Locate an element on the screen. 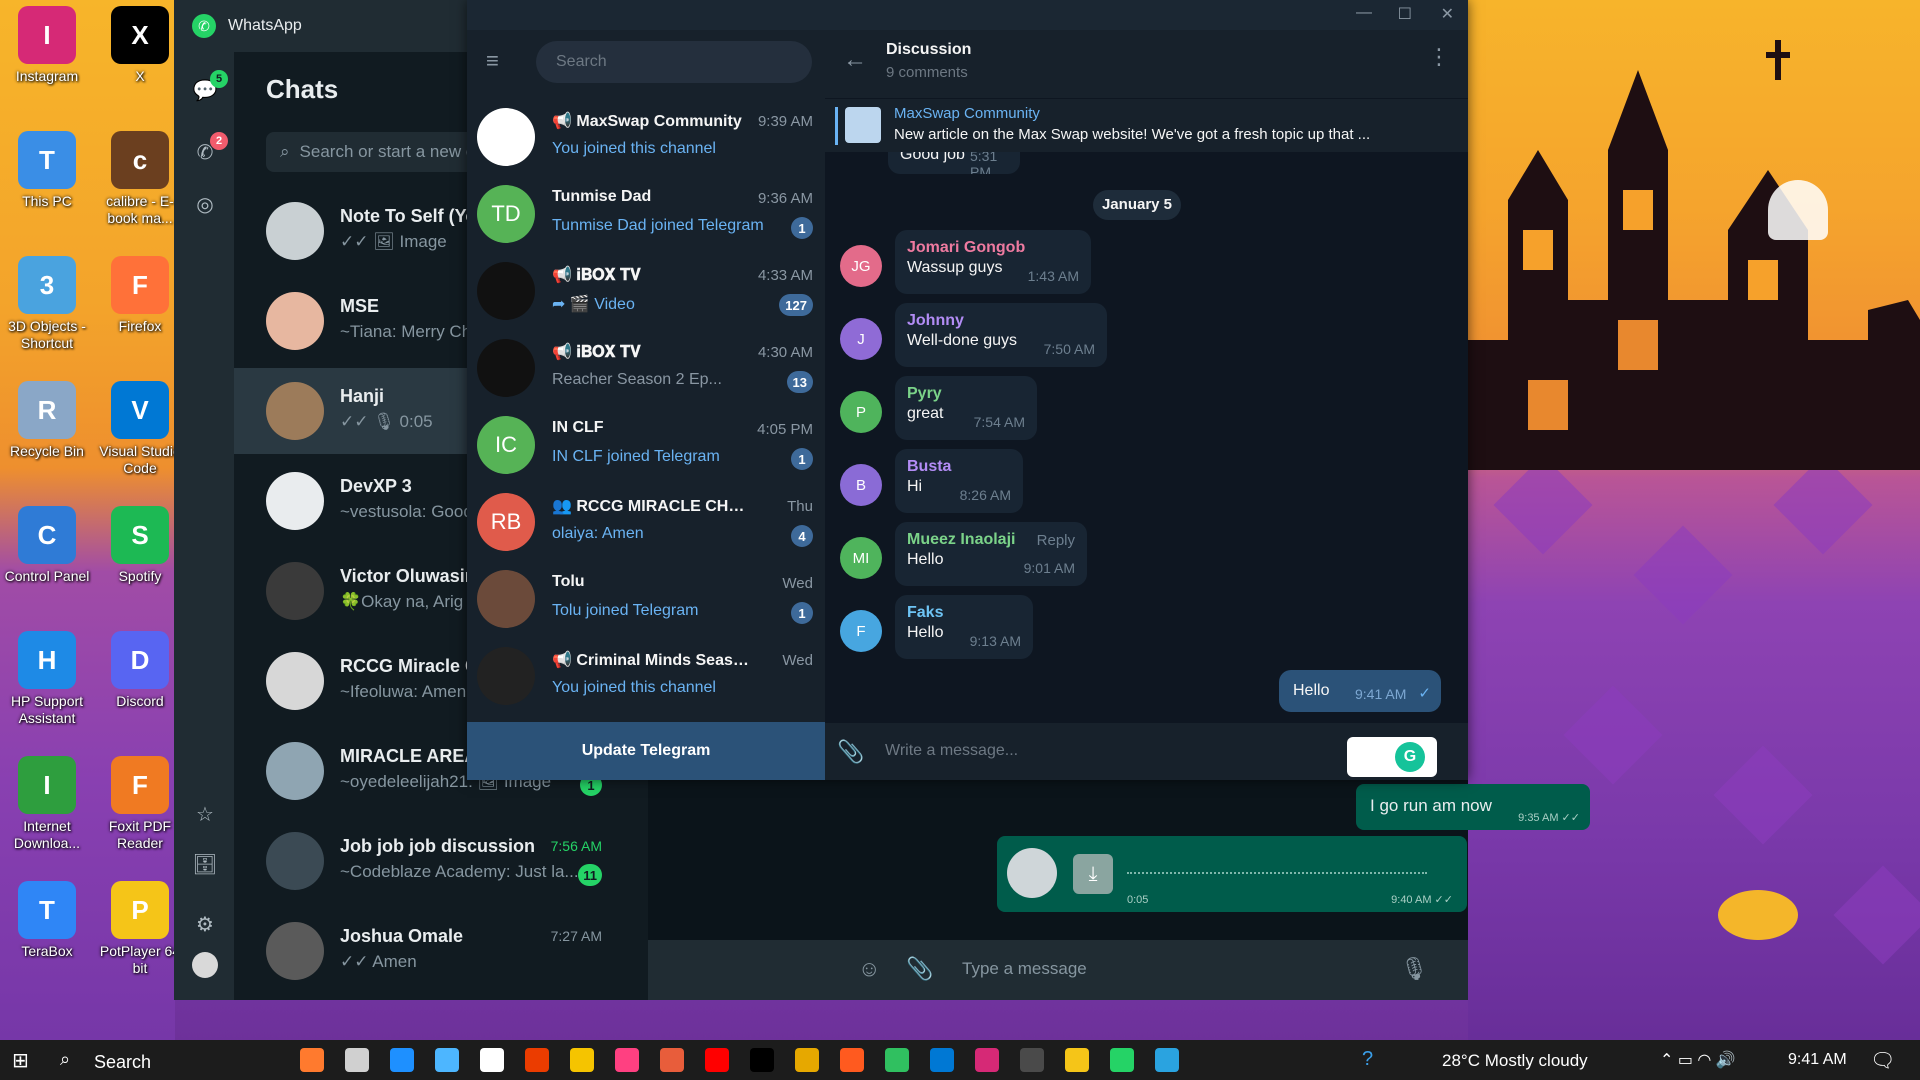 This screenshot has width=1920, height=1080. weather-widget: 28°C Mostly cloudy is located at coordinates (1515, 1061).